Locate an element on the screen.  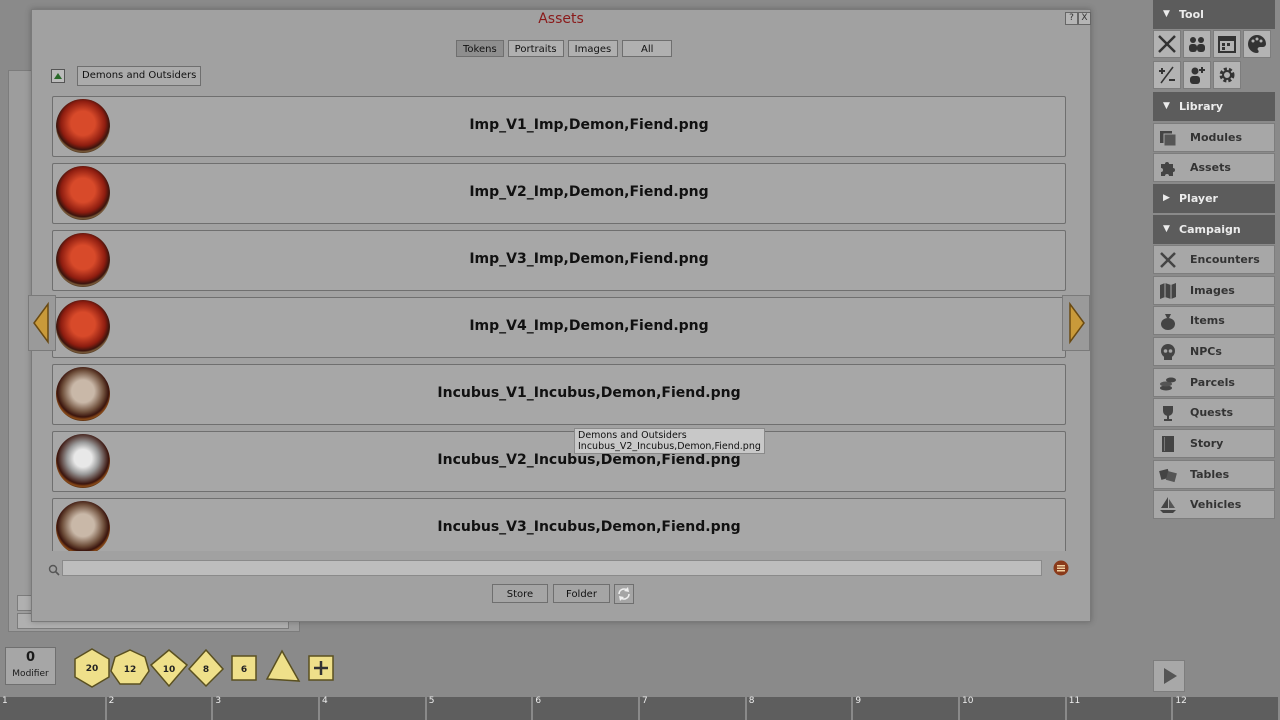
modifier-label: Modifier is located at coordinates (30, 674).